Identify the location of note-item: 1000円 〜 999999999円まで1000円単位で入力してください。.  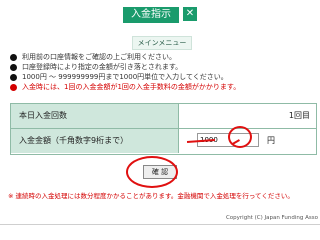
(162, 77).